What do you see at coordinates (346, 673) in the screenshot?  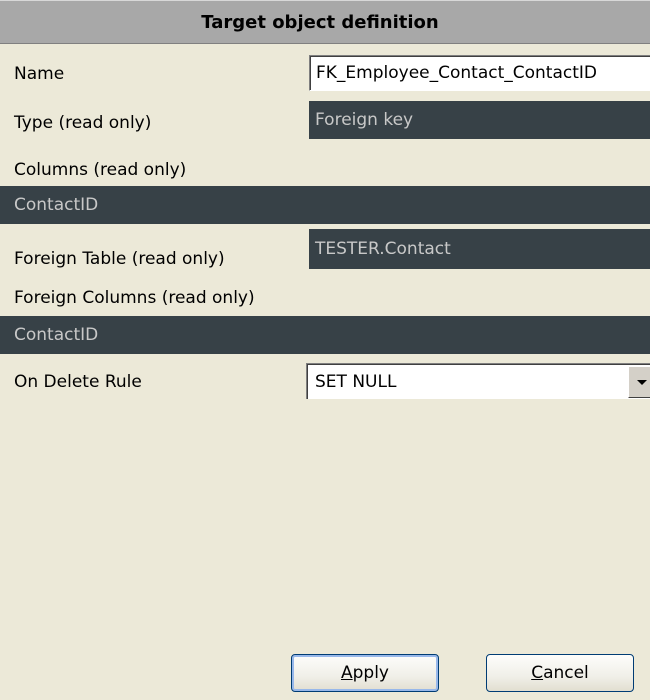 I see `apply-mnemonic: A` at bounding box center [346, 673].